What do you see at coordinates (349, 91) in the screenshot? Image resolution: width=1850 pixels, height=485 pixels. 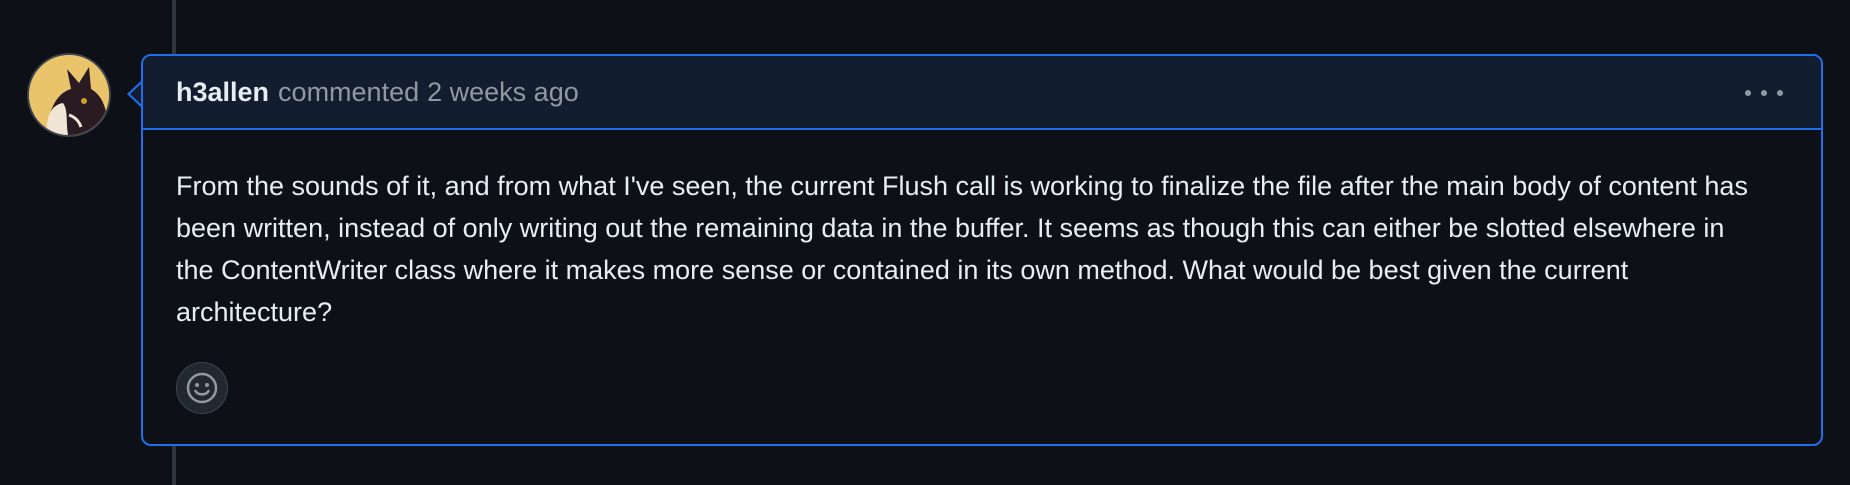 I see `comment-action: commented` at bounding box center [349, 91].